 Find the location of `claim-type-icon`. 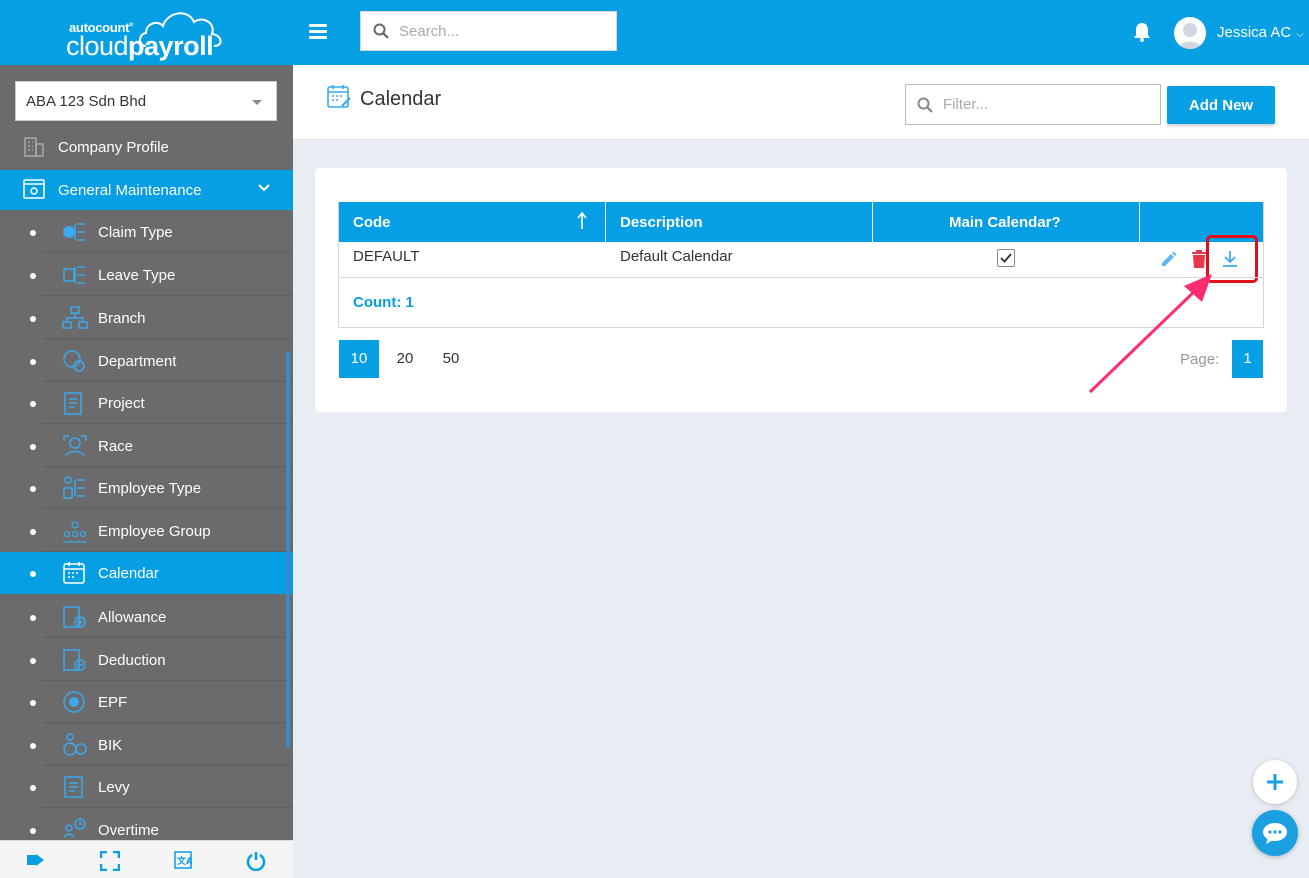

claim-type-icon is located at coordinates (74, 232).